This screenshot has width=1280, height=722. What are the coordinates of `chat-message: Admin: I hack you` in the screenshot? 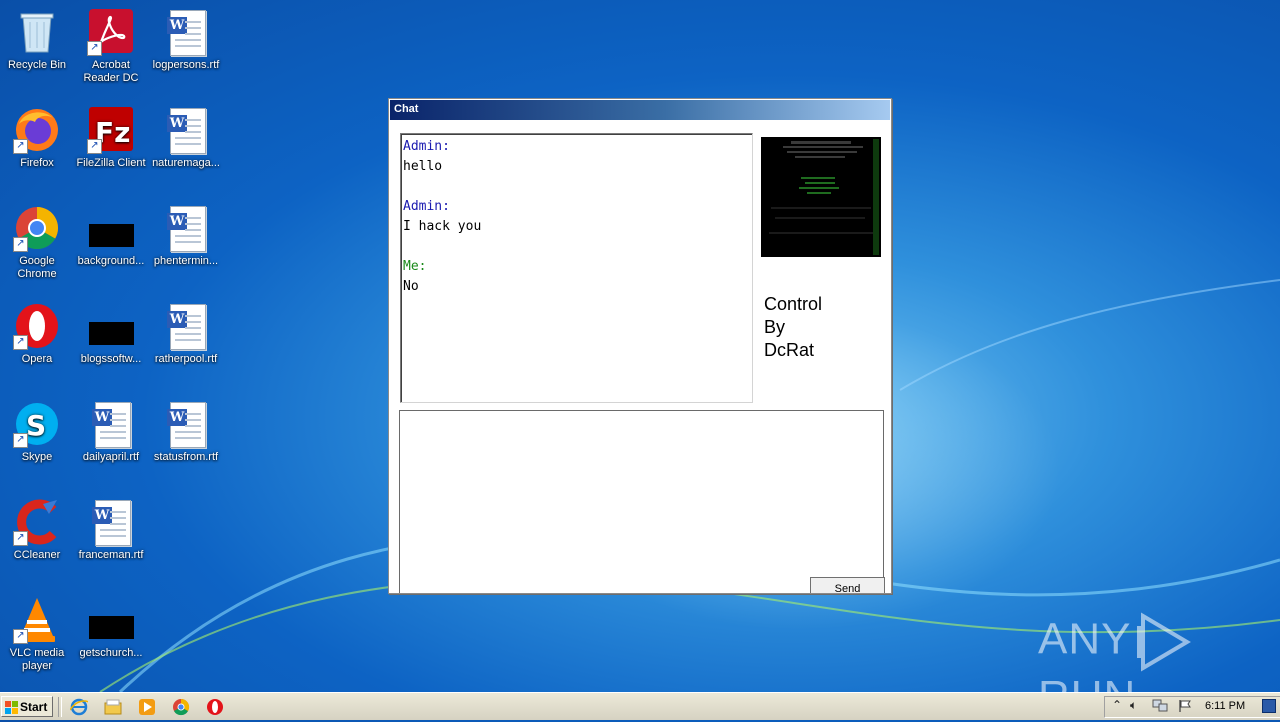 It's located at (577, 217).